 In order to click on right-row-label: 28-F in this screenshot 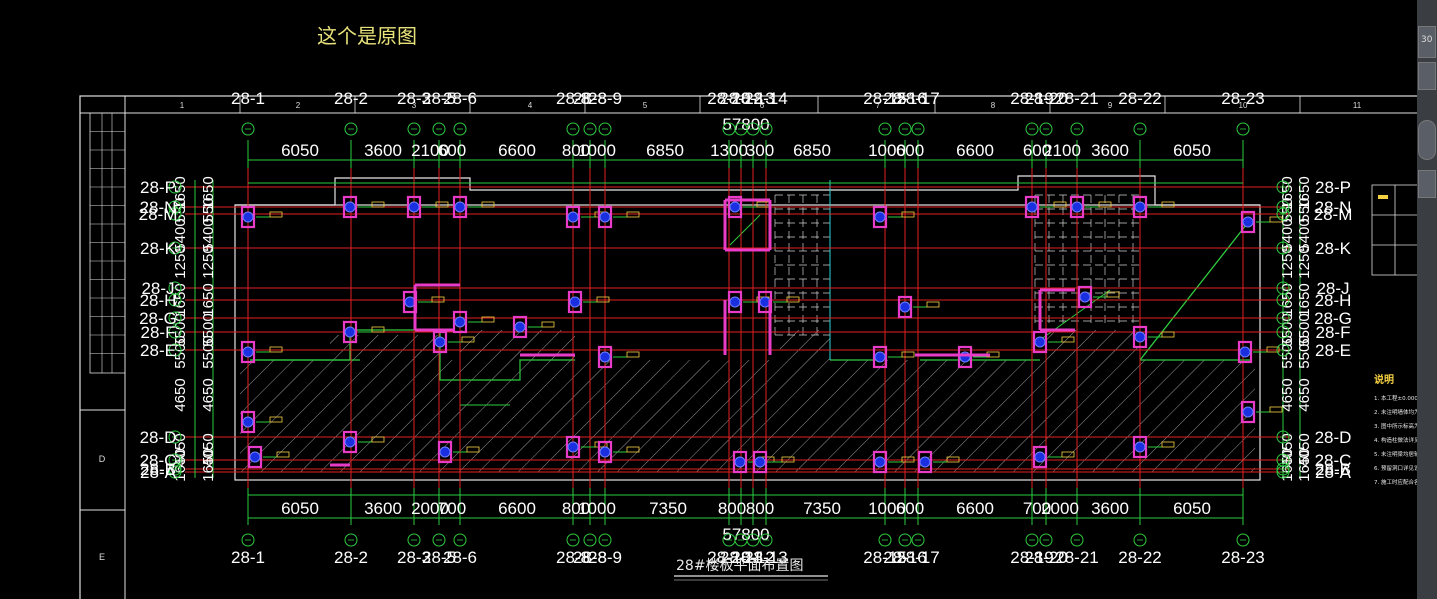, I will do `click(1333, 332)`.